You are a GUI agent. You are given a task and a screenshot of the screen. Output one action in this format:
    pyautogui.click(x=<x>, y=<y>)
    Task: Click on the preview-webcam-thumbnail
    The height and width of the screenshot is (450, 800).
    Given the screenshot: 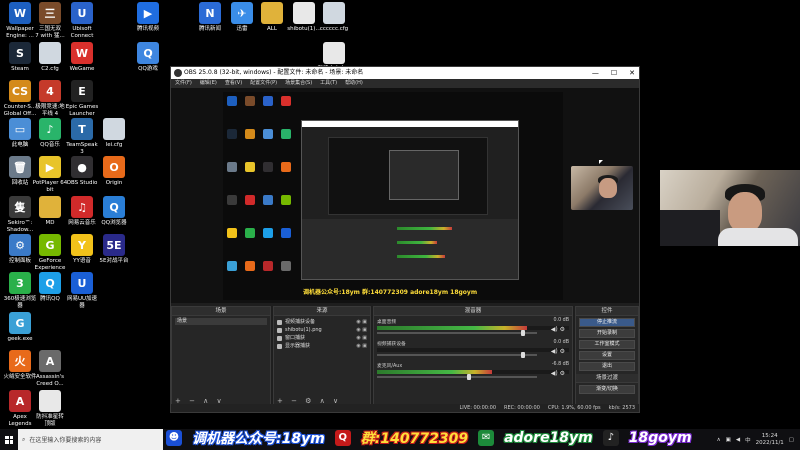 What is the action you would take?
    pyautogui.click(x=602, y=188)
    